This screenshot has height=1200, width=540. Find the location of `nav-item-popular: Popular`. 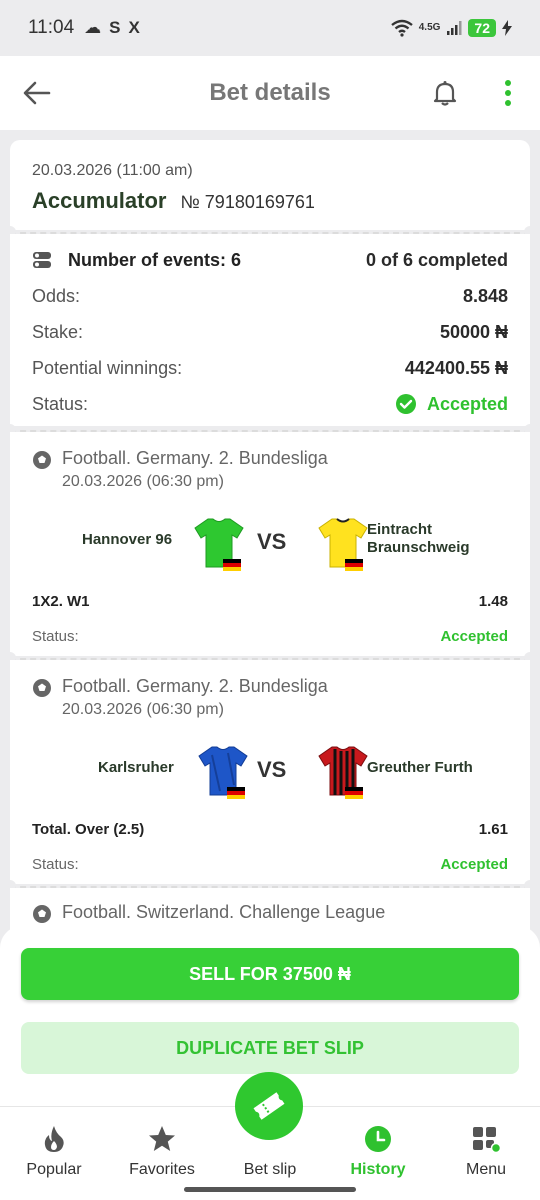

nav-item-popular: Popular is located at coordinates (54, 1143).